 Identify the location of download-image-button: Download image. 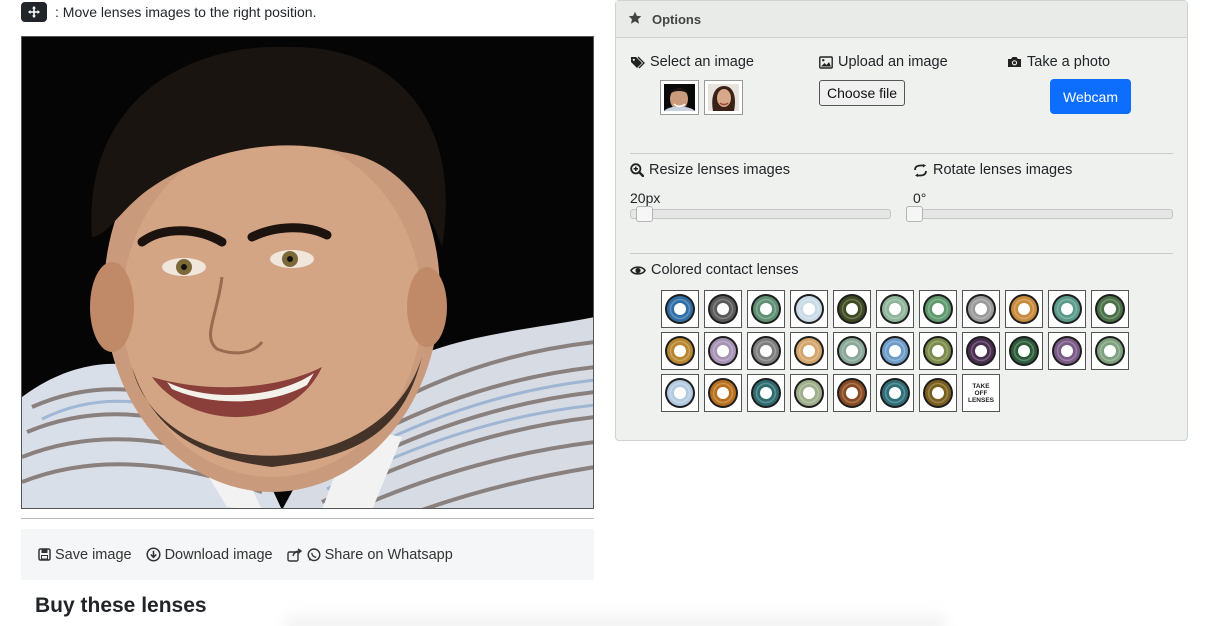
(209, 555).